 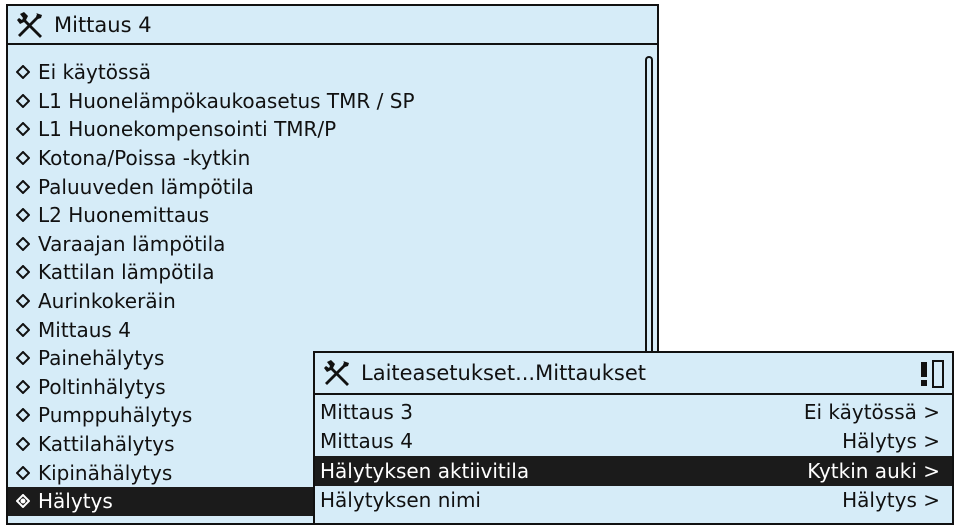 What do you see at coordinates (332, 72) in the screenshot?
I see `list-item: Ei käytössä` at bounding box center [332, 72].